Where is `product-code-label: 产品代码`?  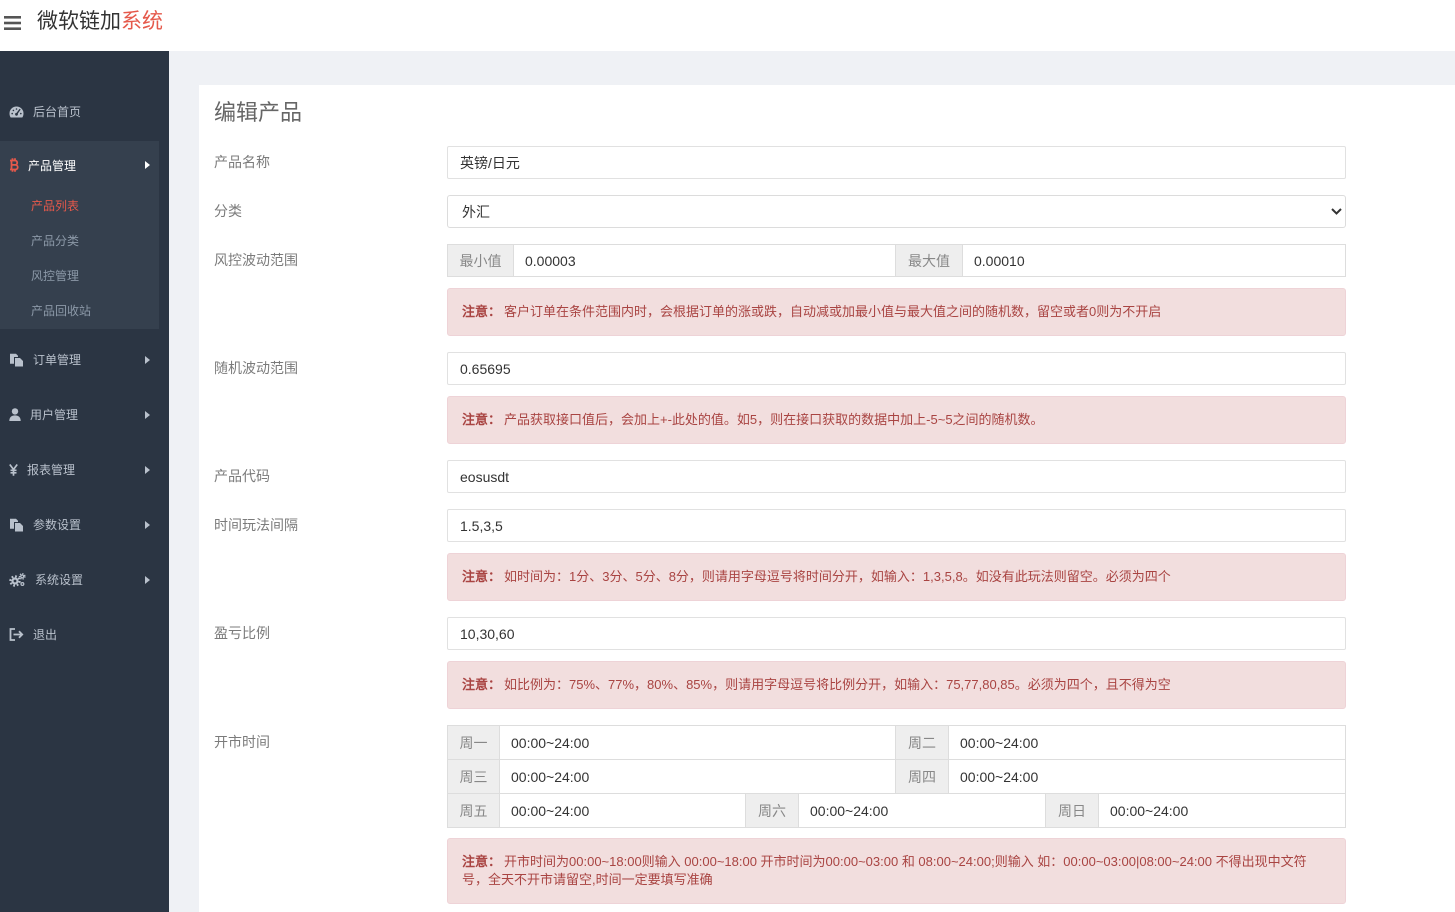
product-code-label: 产品代码 is located at coordinates (242, 476).